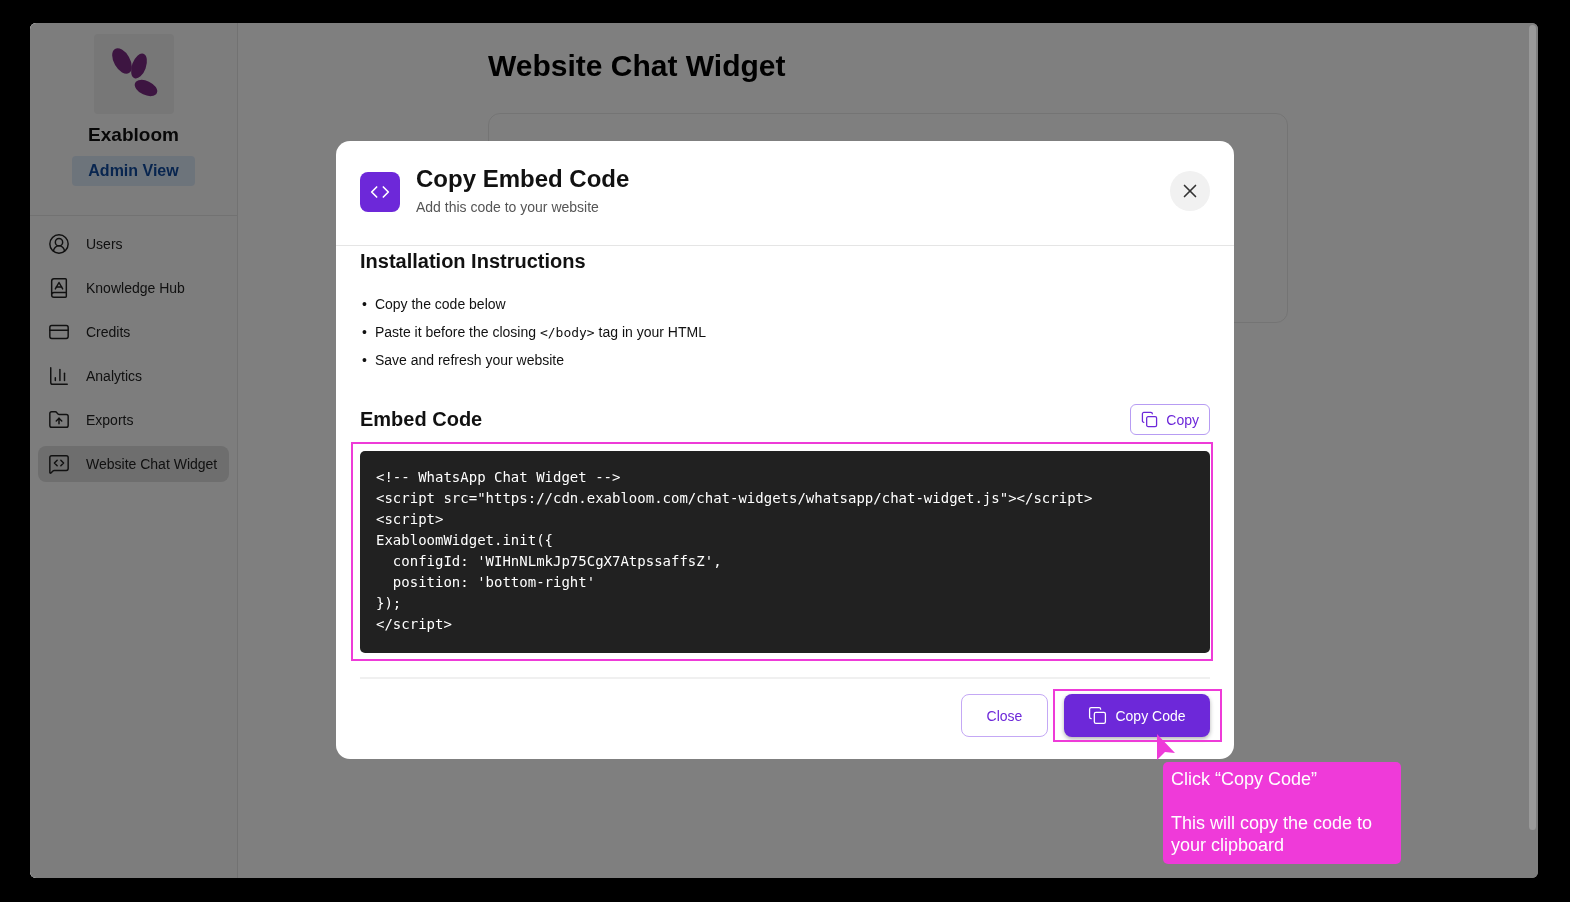  I want to click on code-line: configId: 'WIHnNLmkJp75CgX7AtpssaffsZ',, so click(557, 561).